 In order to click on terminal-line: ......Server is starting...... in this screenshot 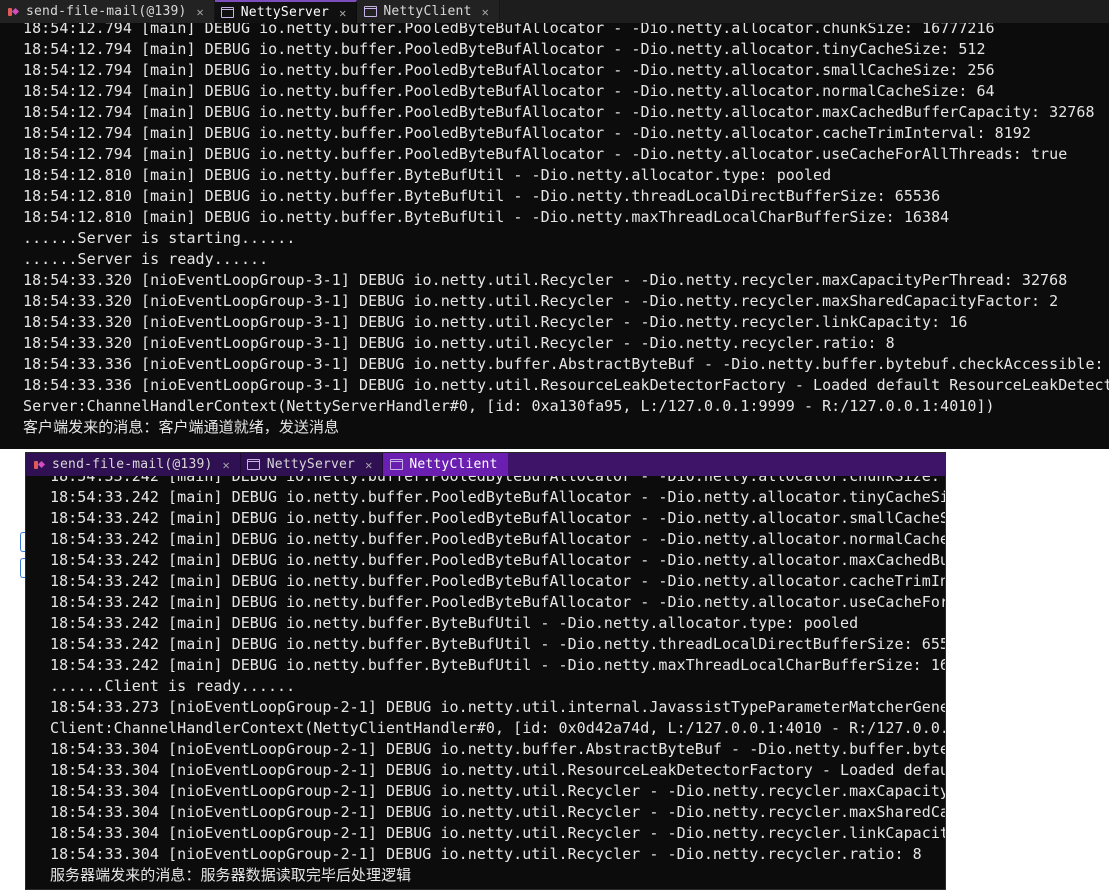, I will do `click(159, 238)`.